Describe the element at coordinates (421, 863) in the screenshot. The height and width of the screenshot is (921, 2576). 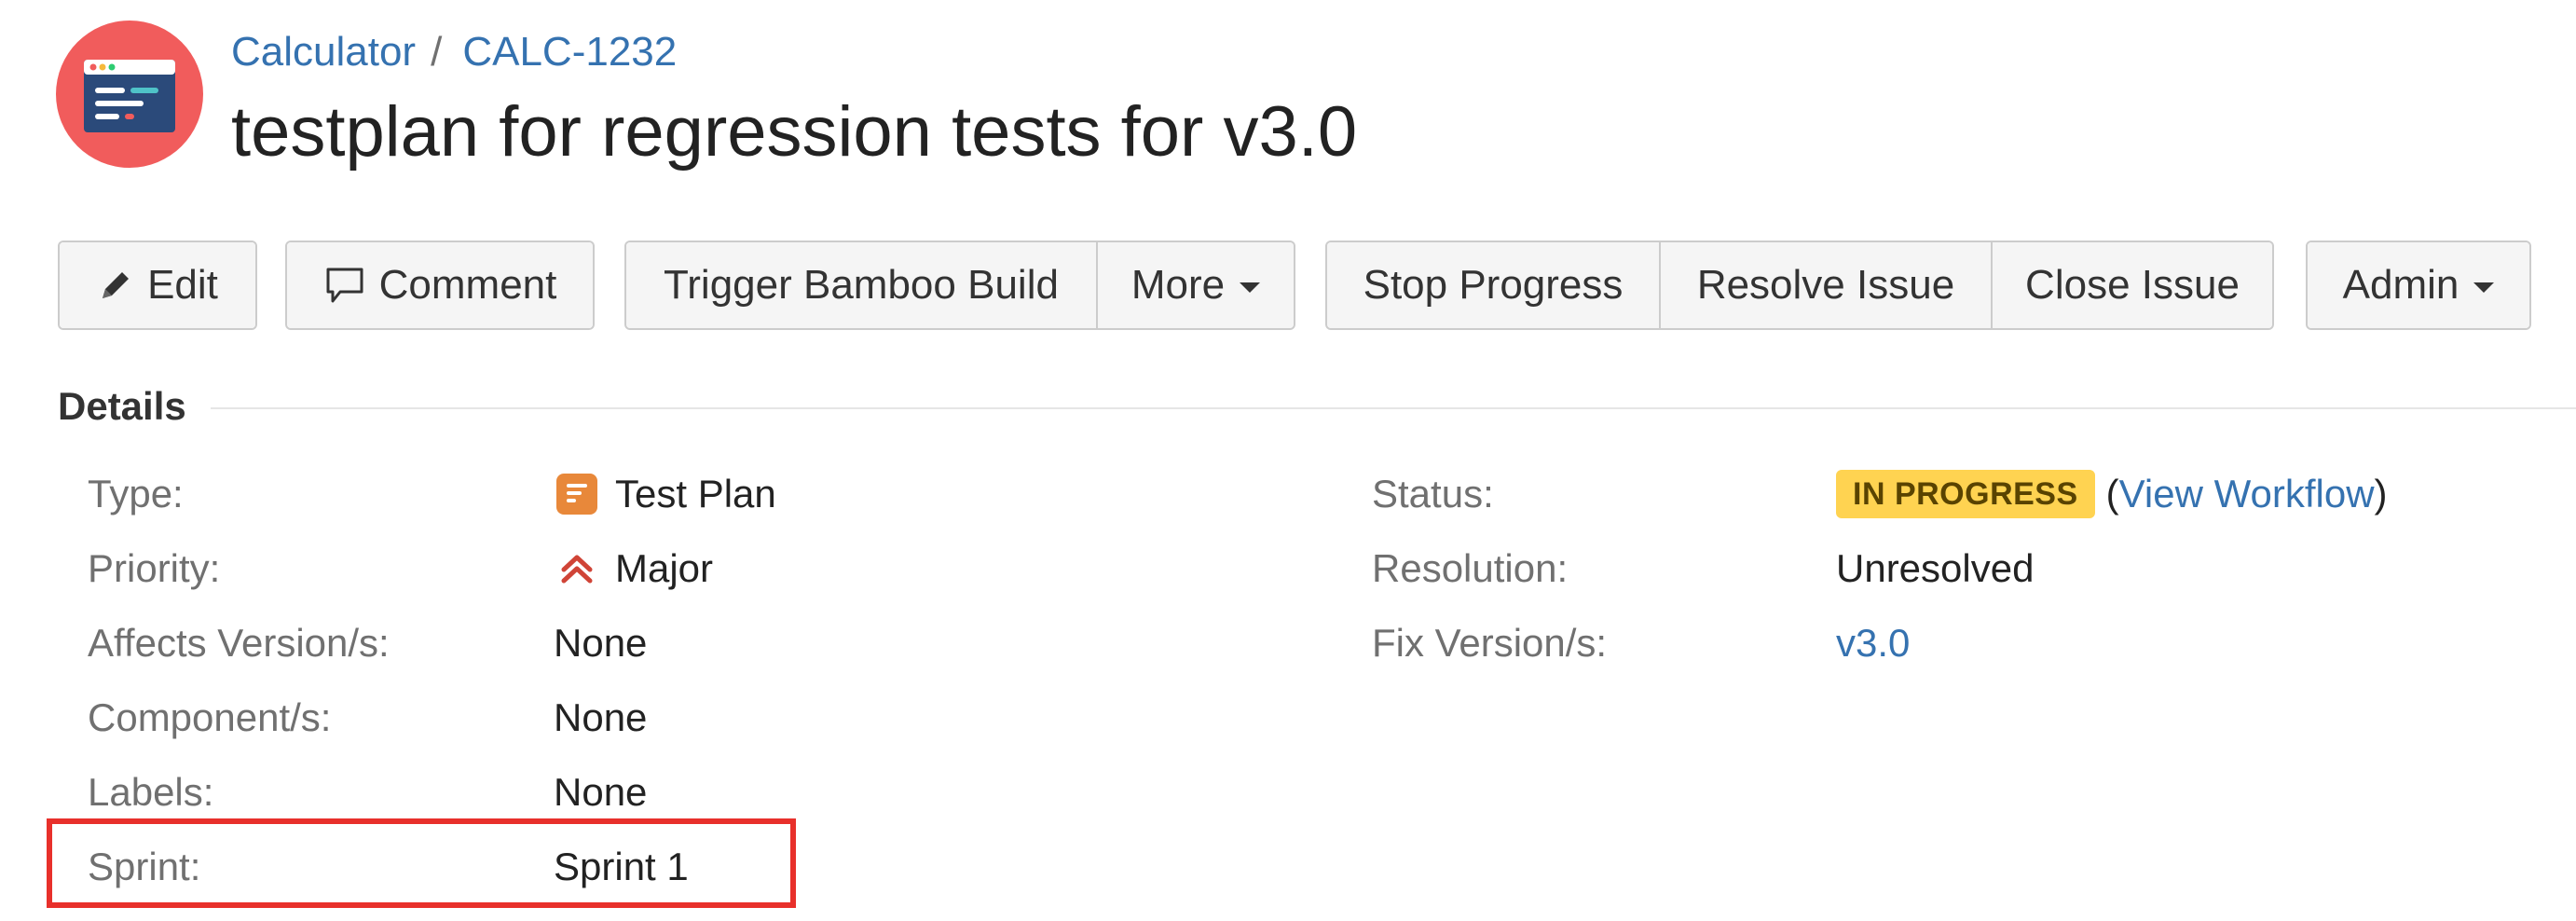
I see `sprint-highlight-box` at that location.